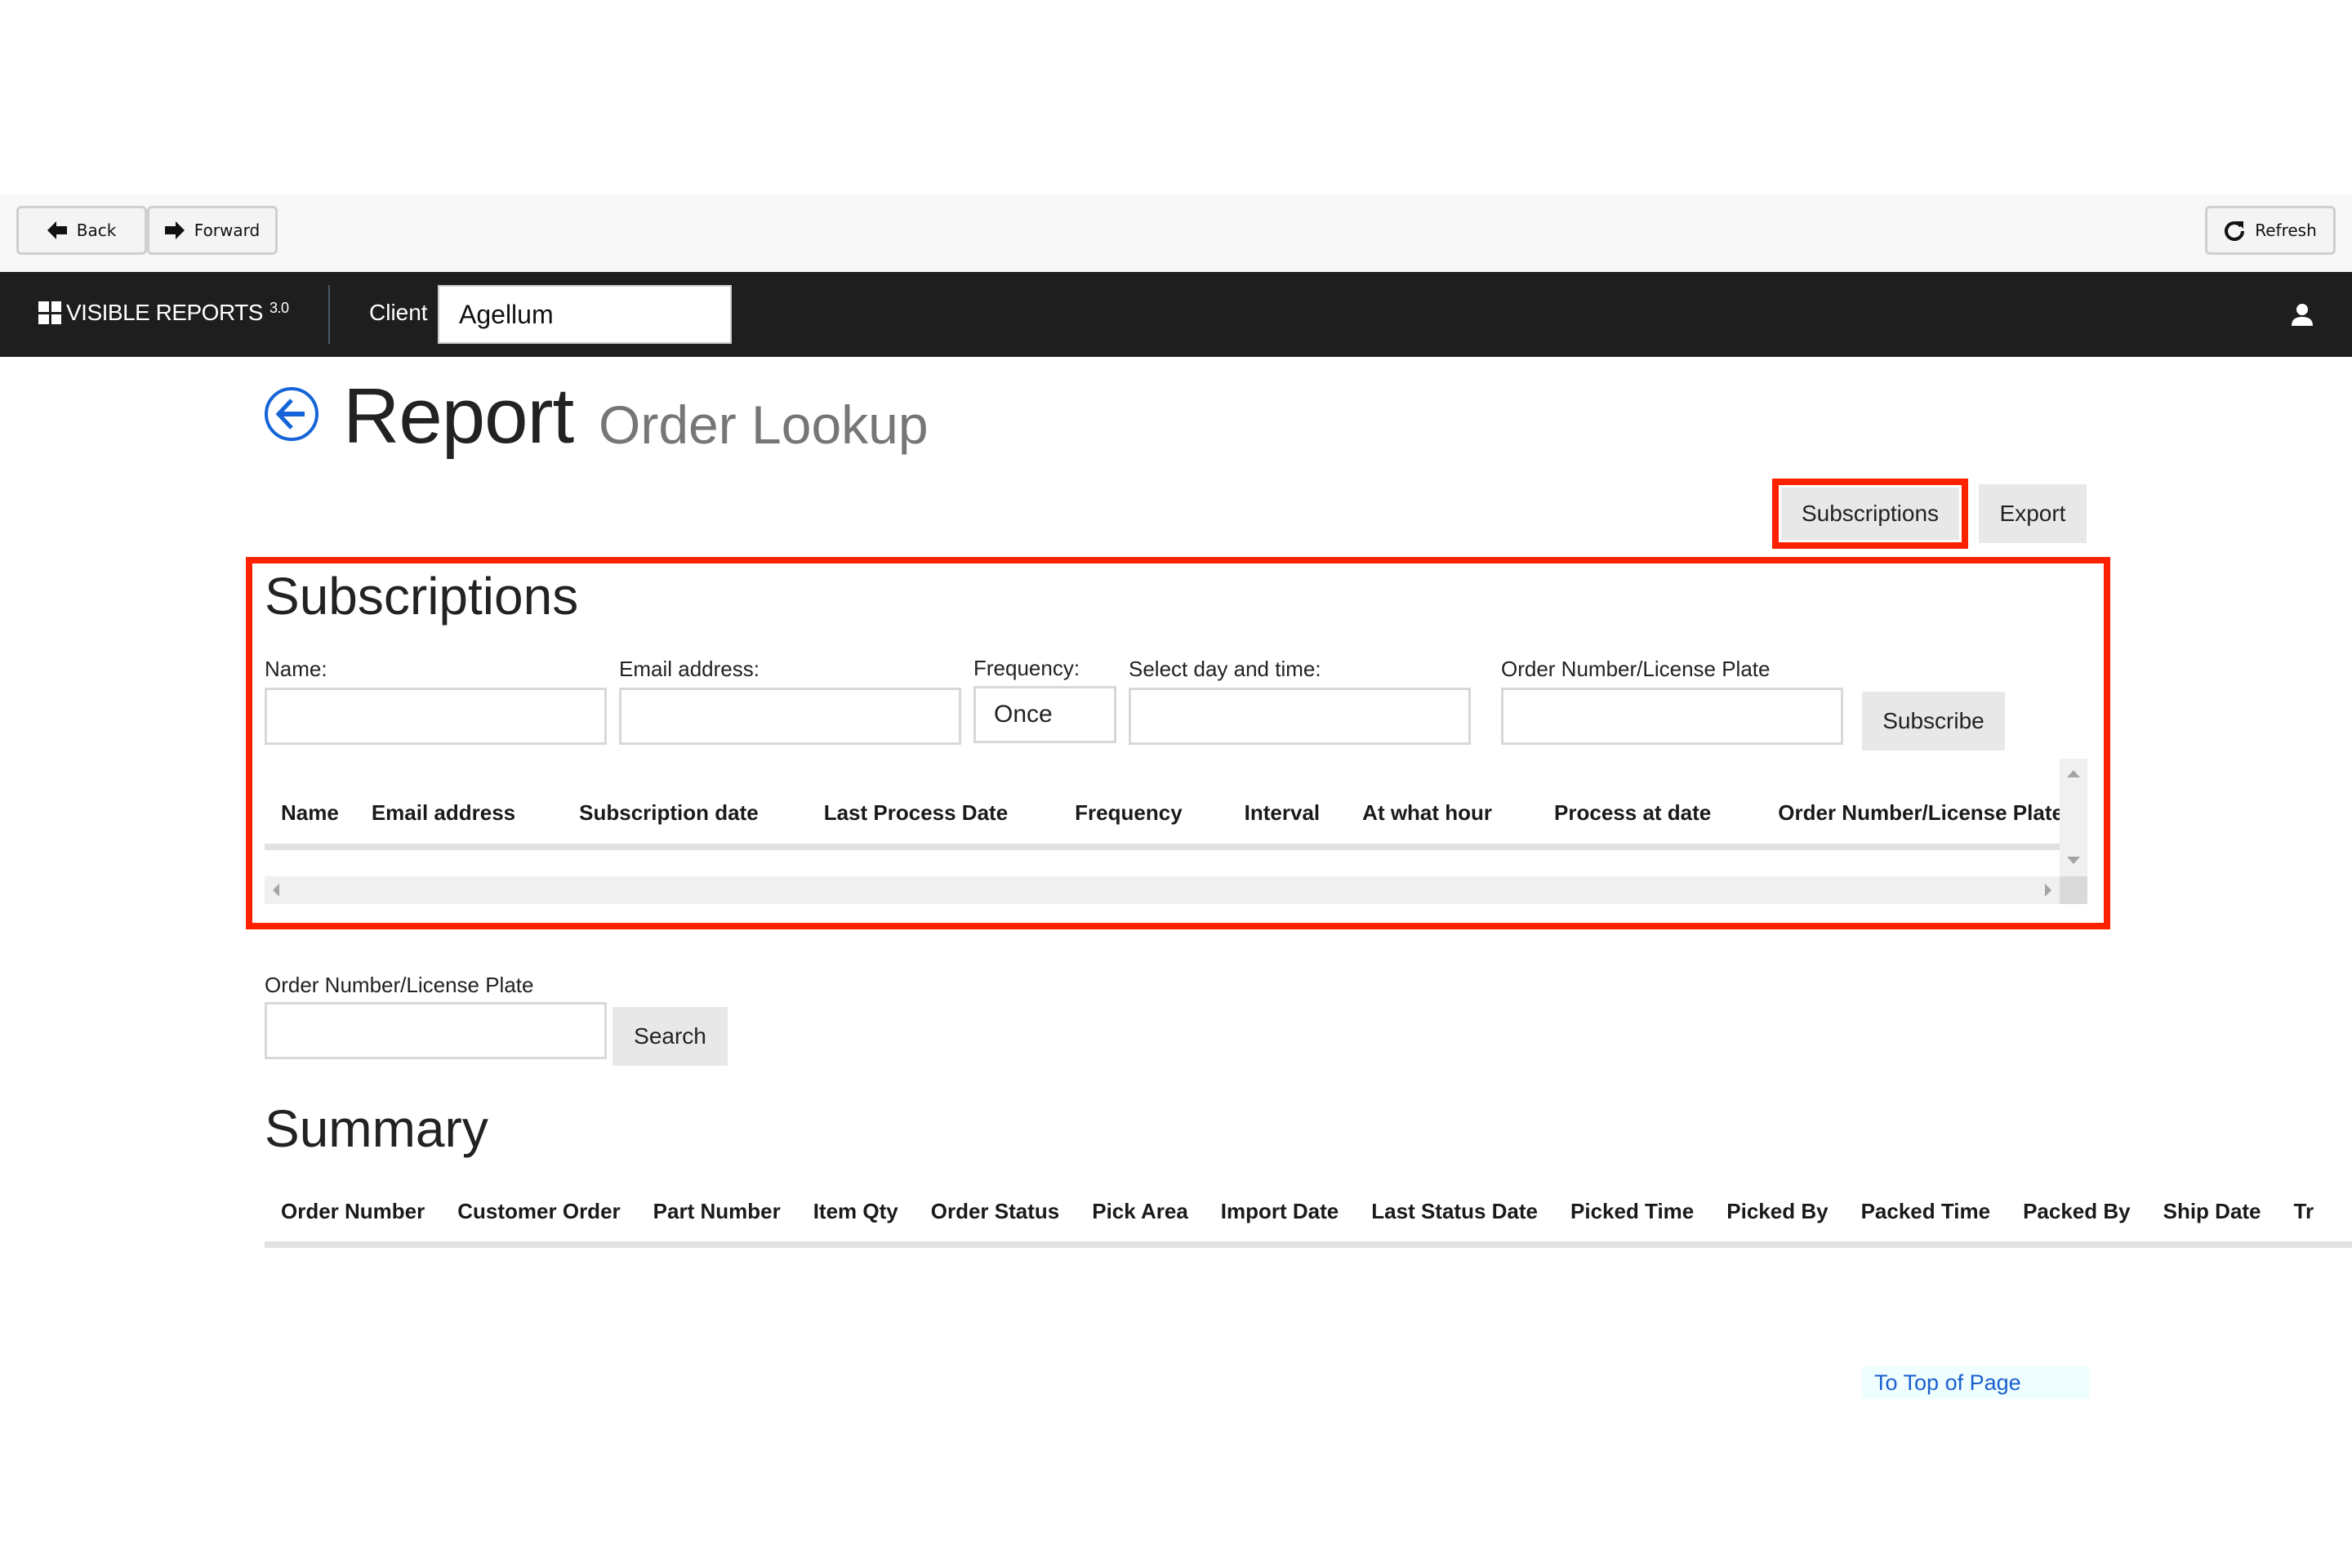 The height and width of the screenshot is (1568, 2352). I want to click on column-header: Tr, so click(2304, 1211).